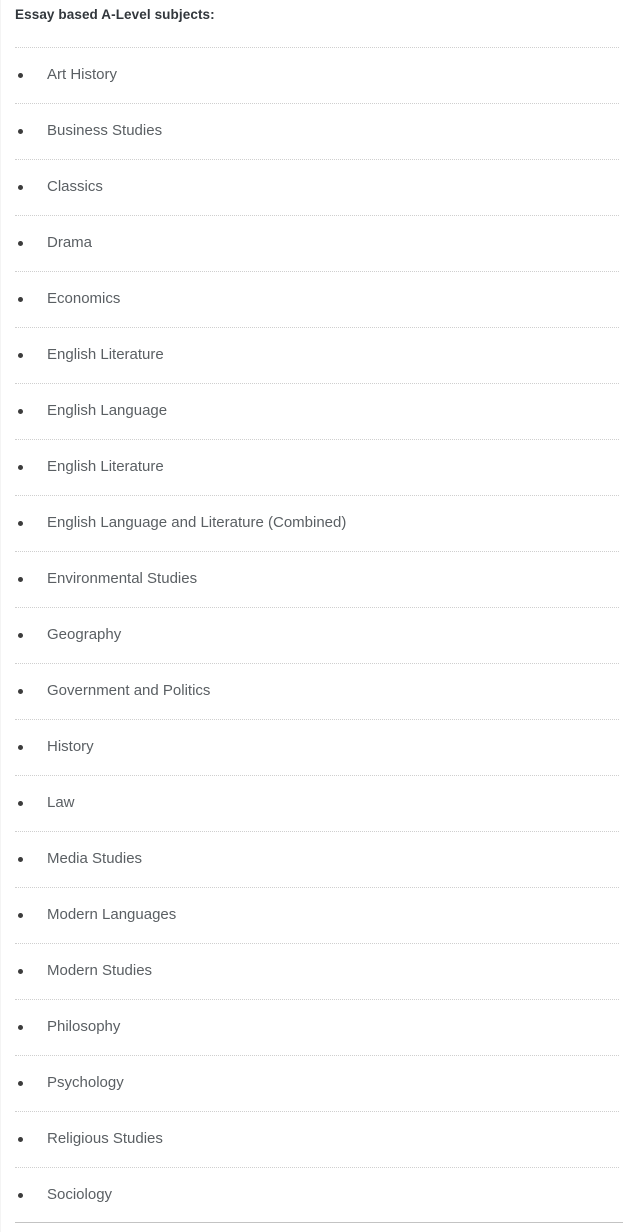 This screenshot has height=1232, width=627. I want to click on list-item-label: Geography, so click(84, 634).